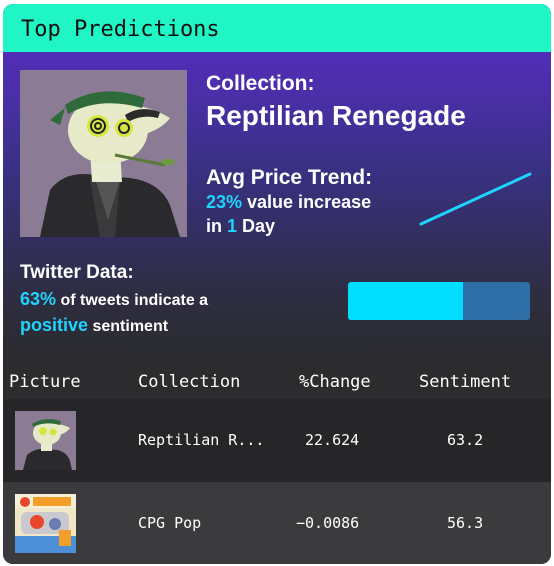 The height and width of the screenshot is (566, 554). What do you see at coordinates (216, 226) in the screenshot?
I see `trend-in: in` at bounding box center [216, 226].